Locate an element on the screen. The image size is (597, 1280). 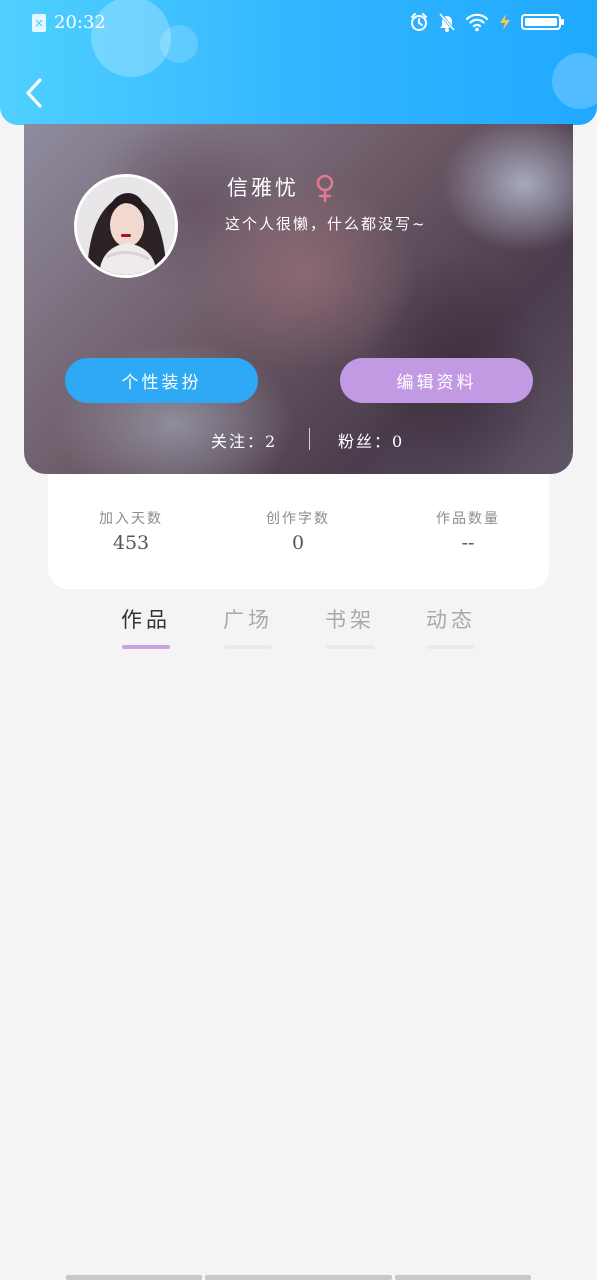
fans-count: 粉丝：0 is located at coordinates (371, 440).